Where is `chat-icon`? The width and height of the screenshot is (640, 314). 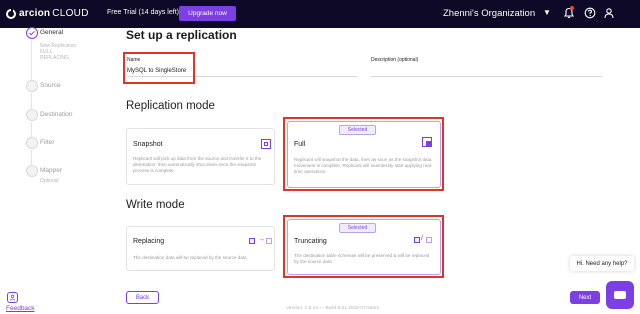 chat-icon is located at coordinates (620, 295).